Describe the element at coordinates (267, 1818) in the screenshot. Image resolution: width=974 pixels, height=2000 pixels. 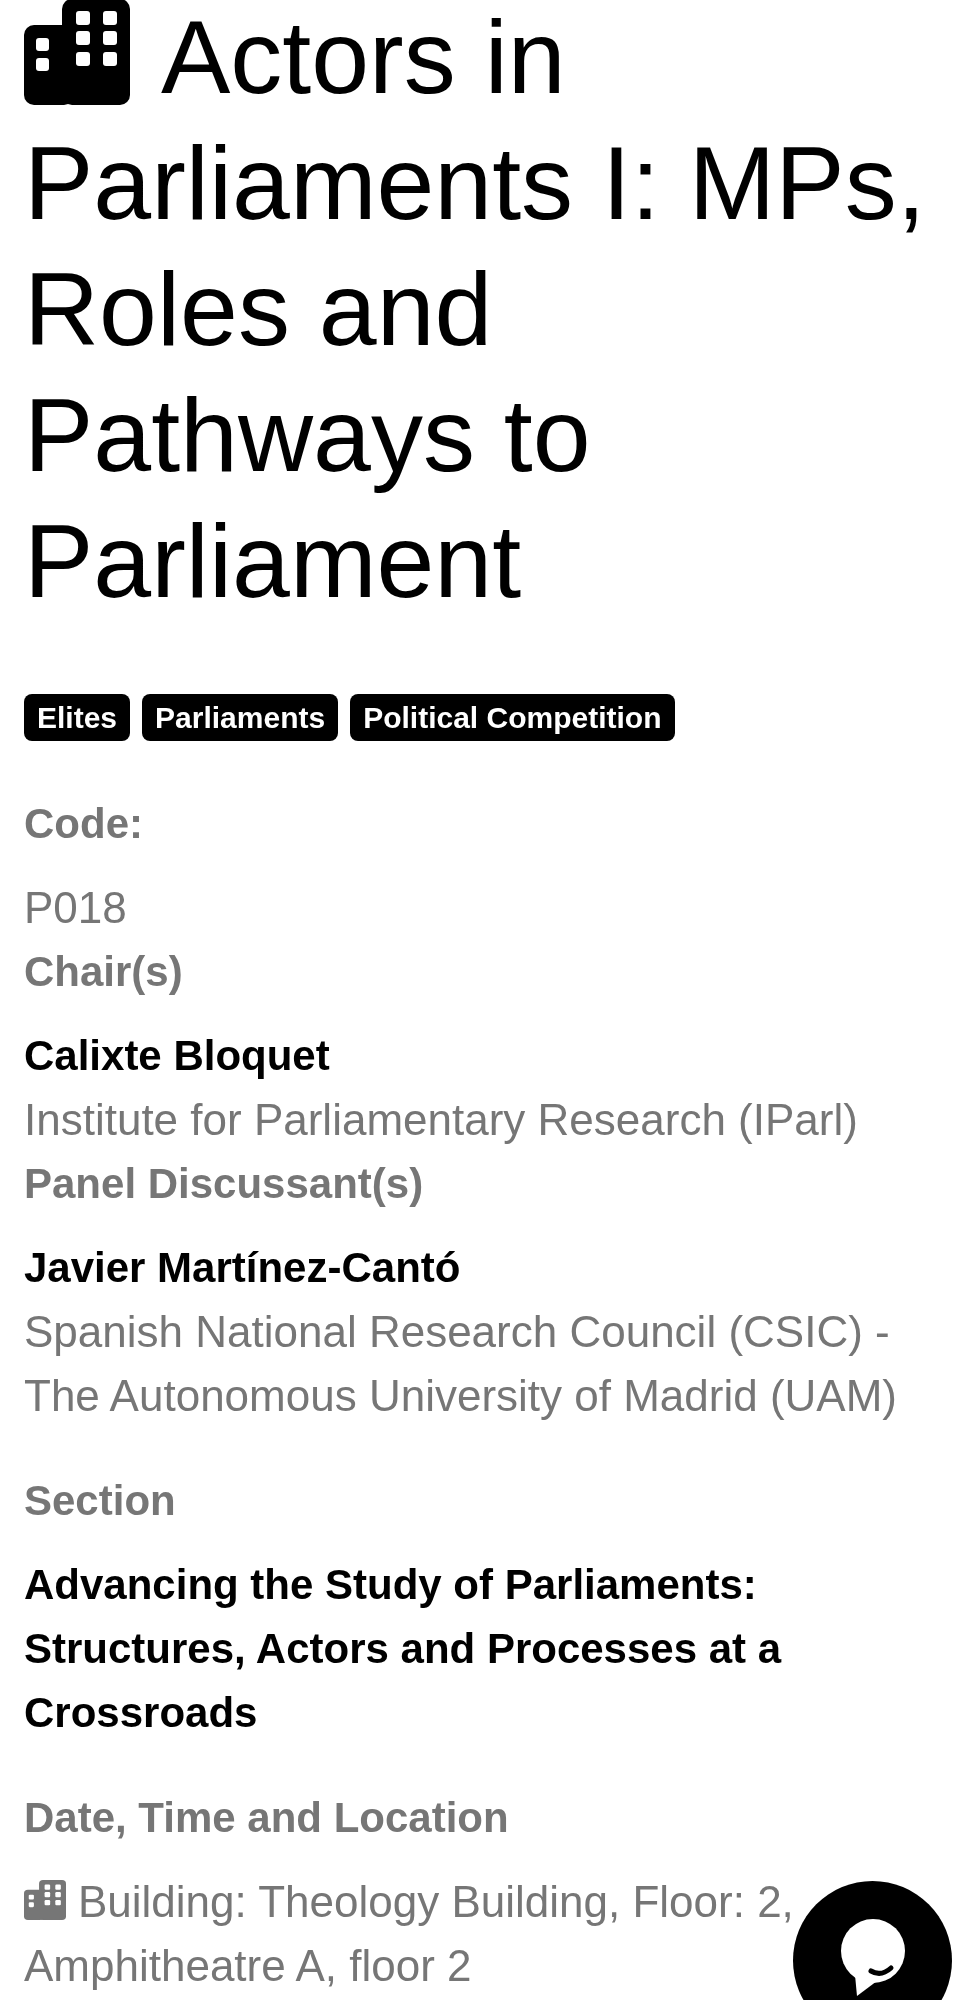
I see `date-location-label: Date, Time and Location` at that location.